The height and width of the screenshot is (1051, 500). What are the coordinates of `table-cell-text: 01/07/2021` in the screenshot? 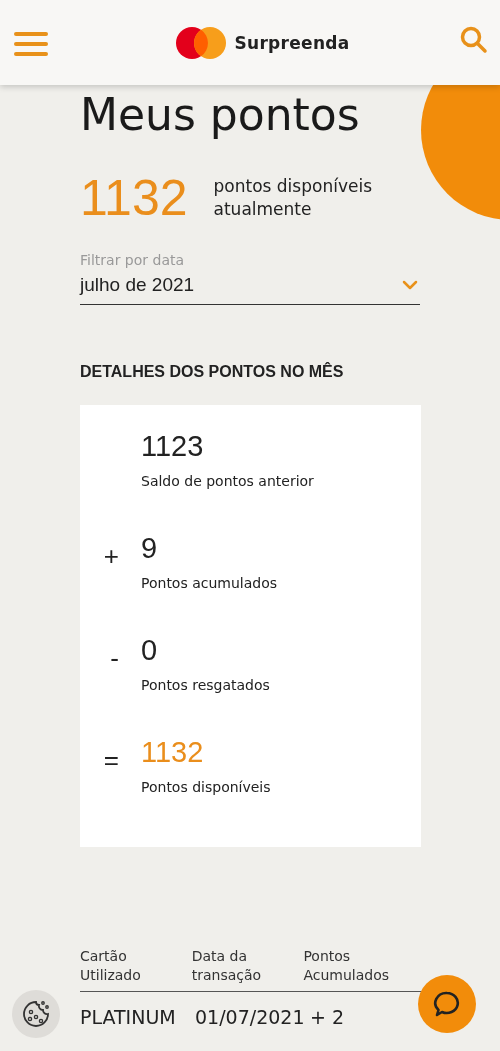 It's located at (250, 1017).